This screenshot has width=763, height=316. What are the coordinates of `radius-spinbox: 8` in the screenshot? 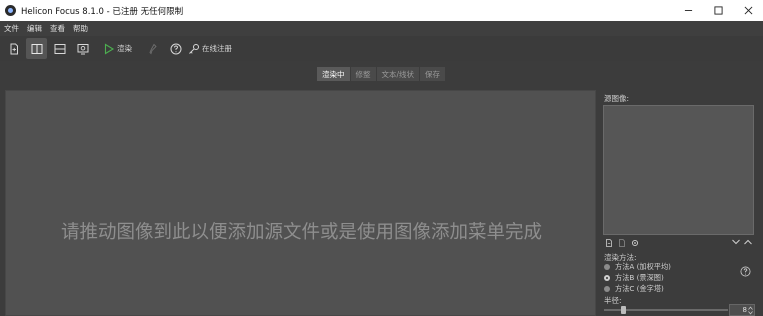 It's located at (742, 310).